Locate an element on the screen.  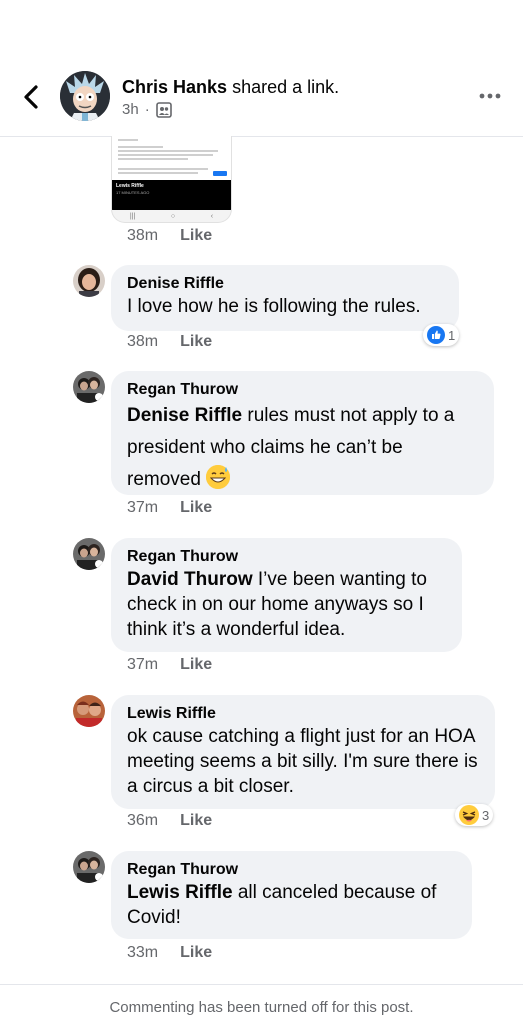
comment-meta: 33m Like is located at coordinates (169, 953).